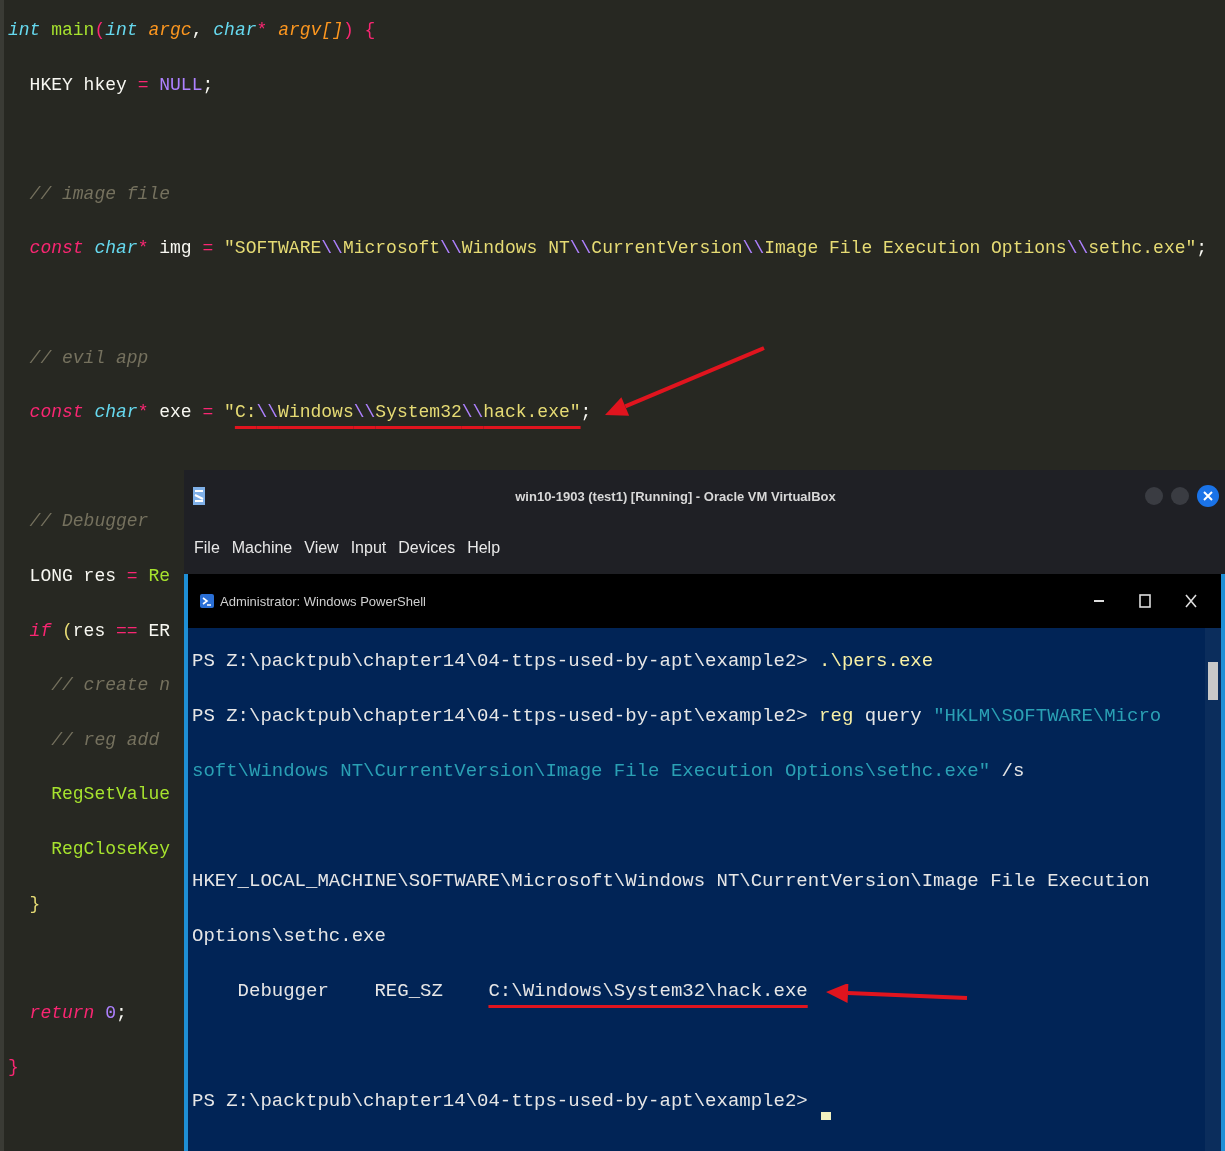  Describe the element at coordinates (608, 771) in the screenshot. I see `console-line: soft\Windows NT\CurrentVersion\Image File Execution Options\sethc.exe" /s` at that location.